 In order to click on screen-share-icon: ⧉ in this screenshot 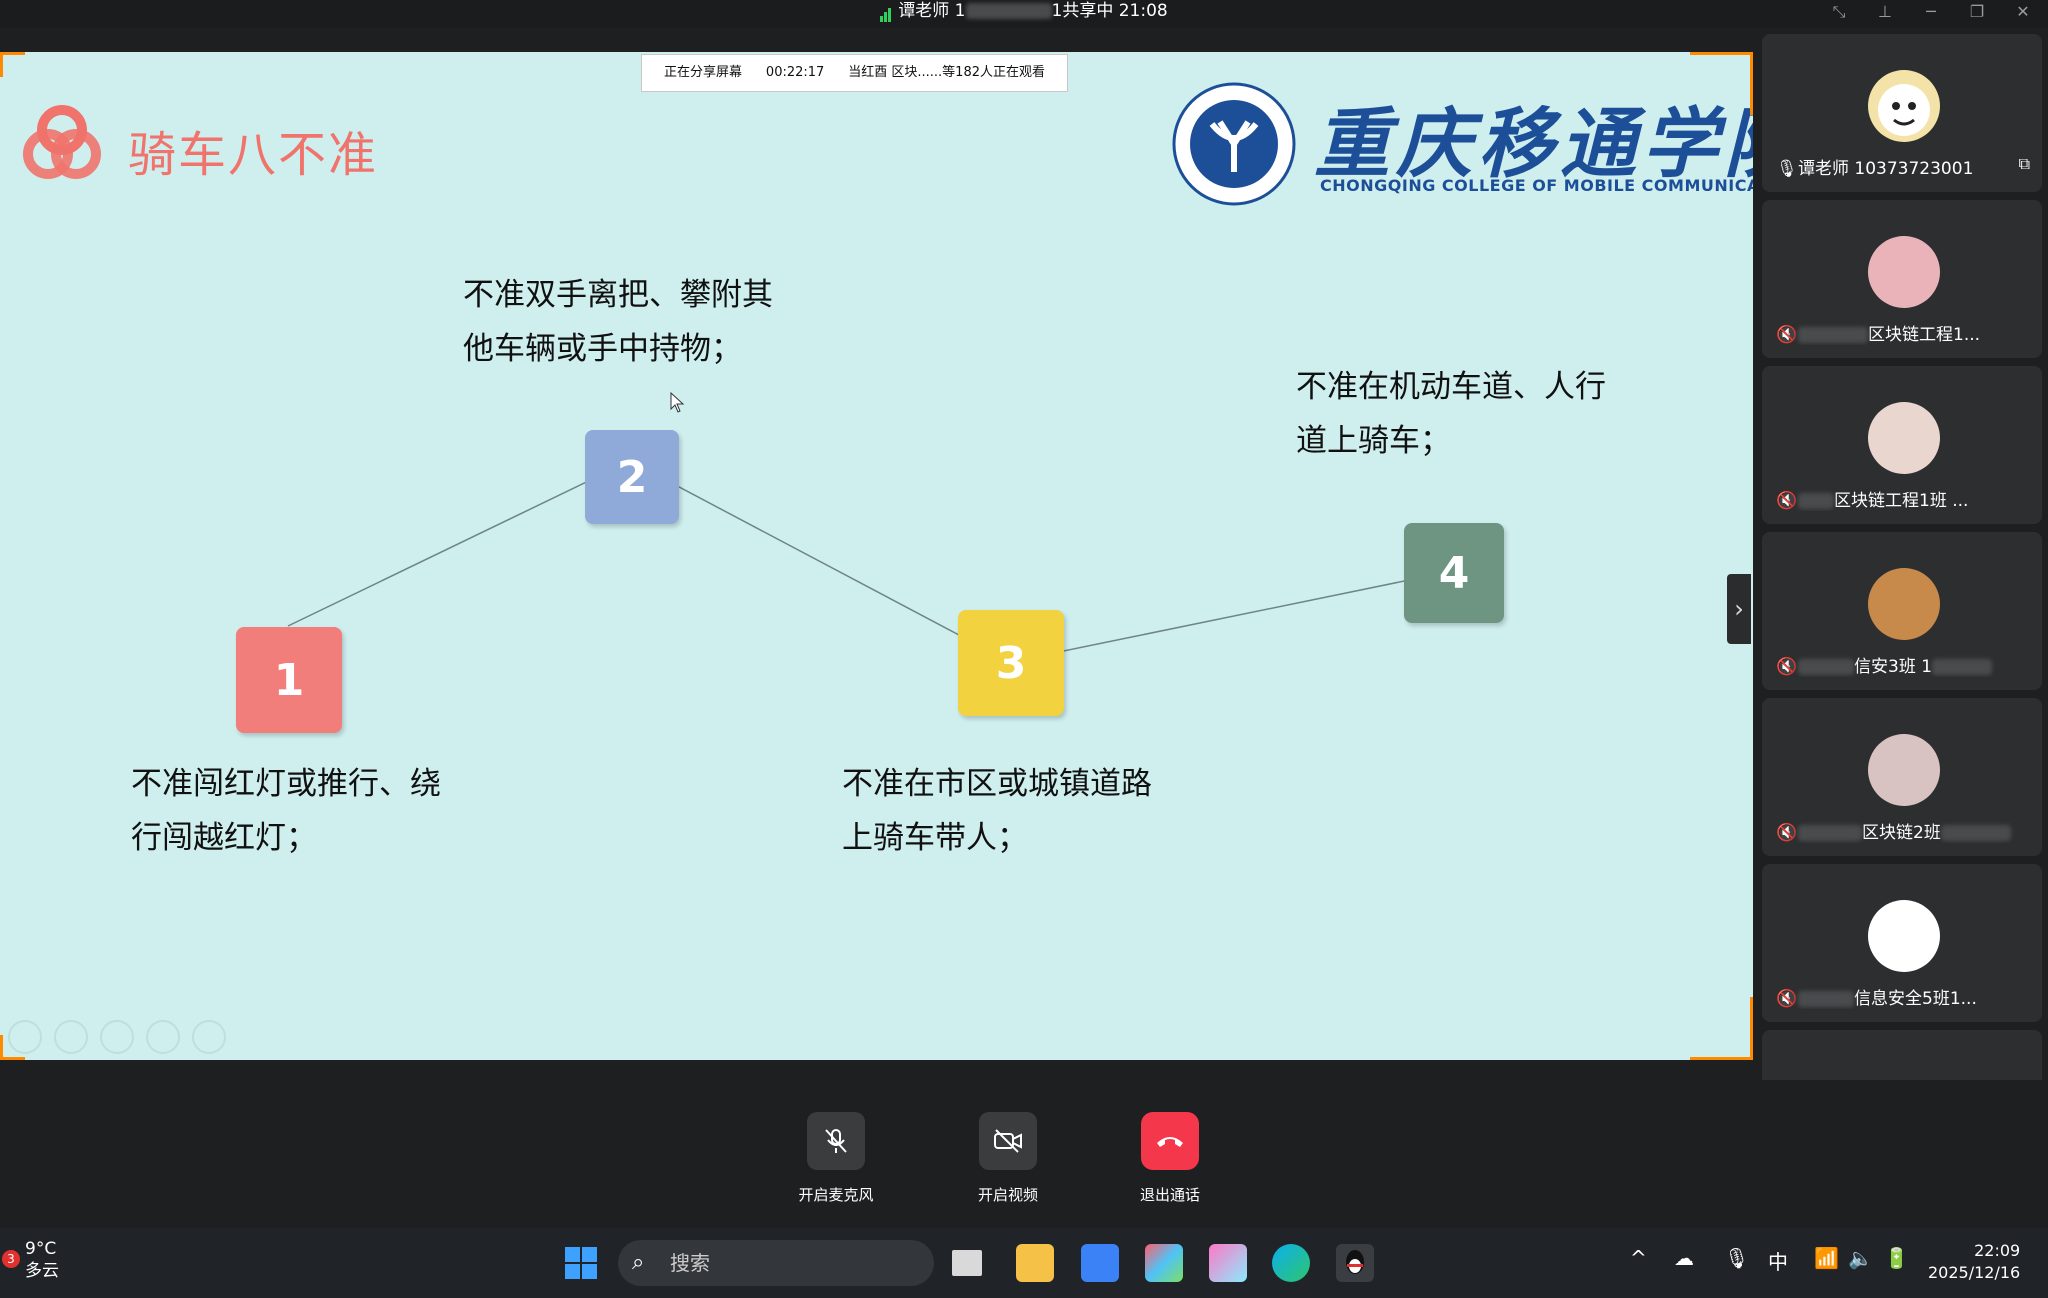, I will do `click(2024, 163)`.